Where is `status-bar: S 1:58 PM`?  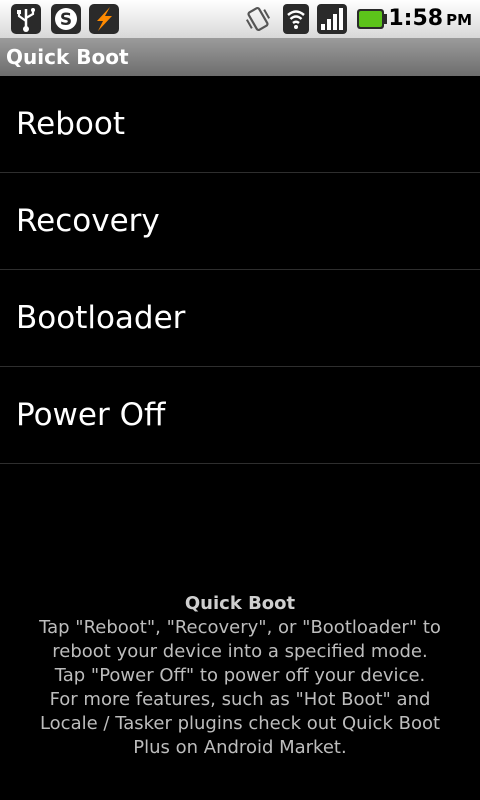
status-bar: S 1:58 PM is located at coordinates (240, 19).